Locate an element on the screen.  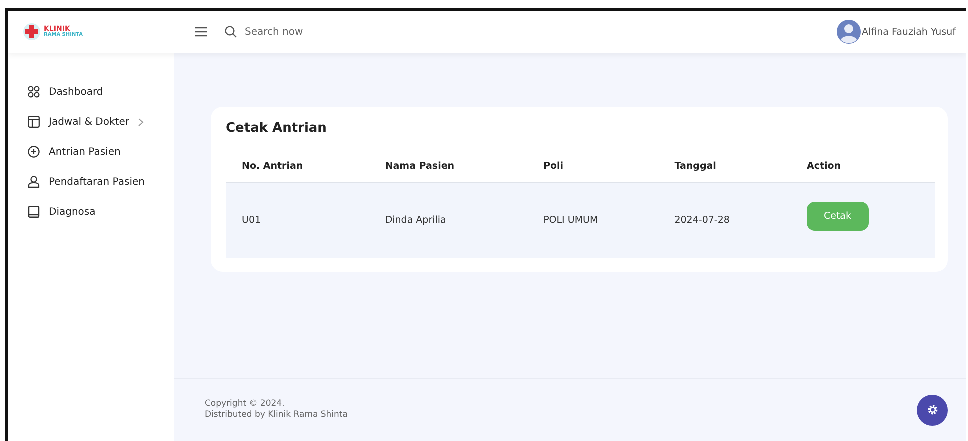
book-icon is located at coordinates (34, 212).